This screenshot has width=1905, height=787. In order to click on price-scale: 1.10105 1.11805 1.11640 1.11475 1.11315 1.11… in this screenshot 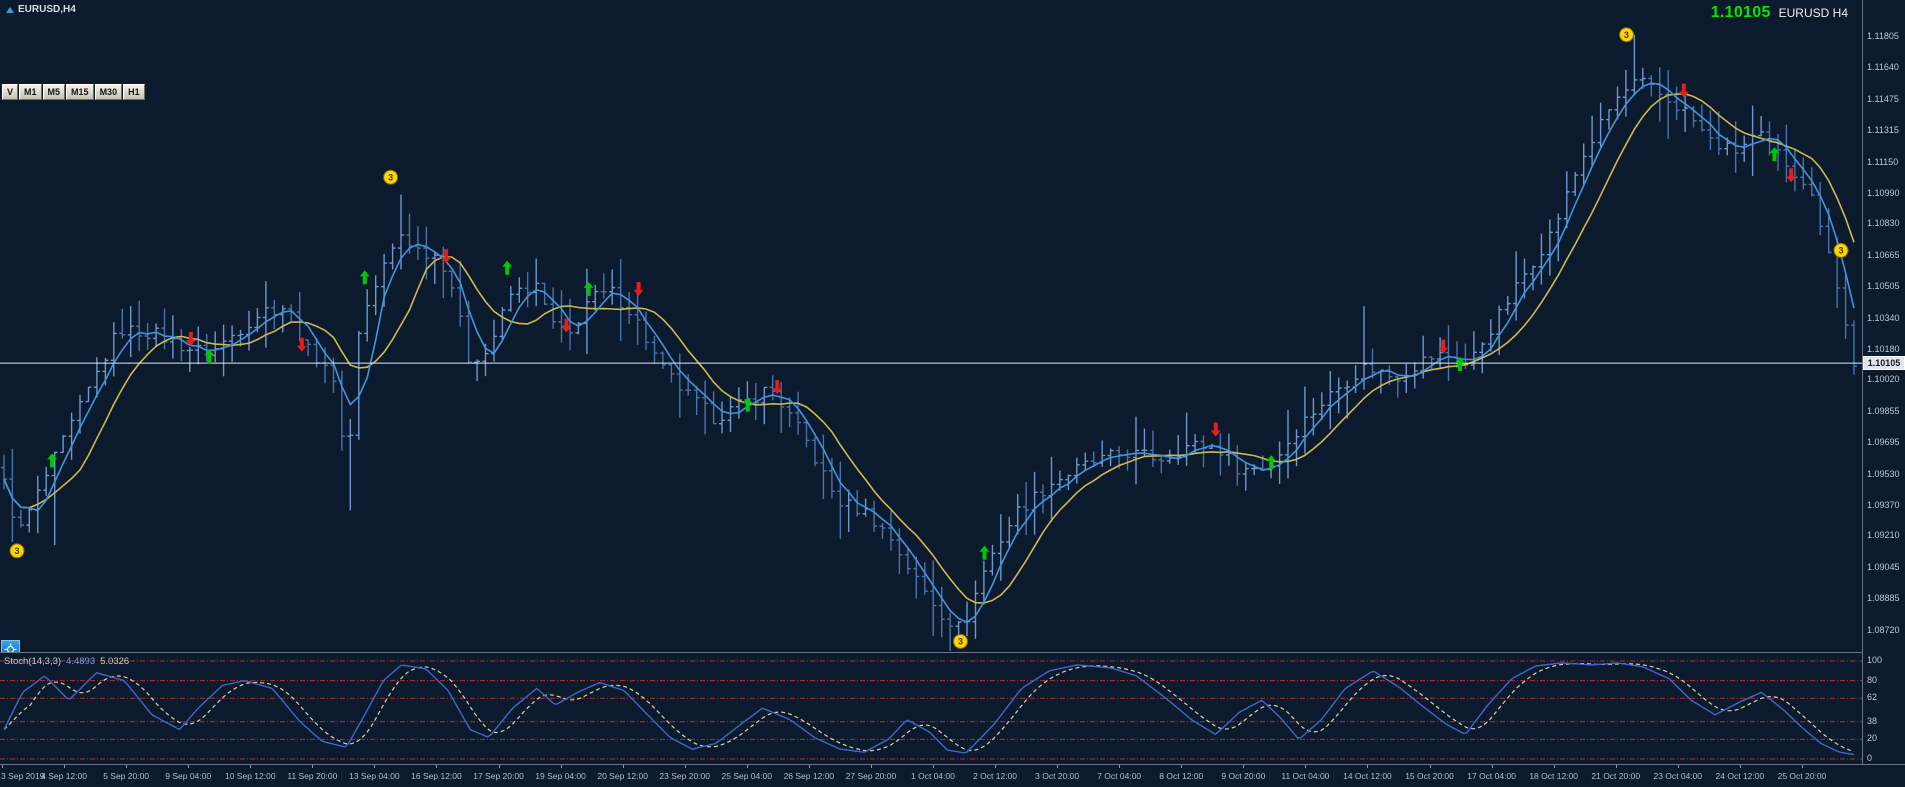, I will do `click(1883, 393)`.